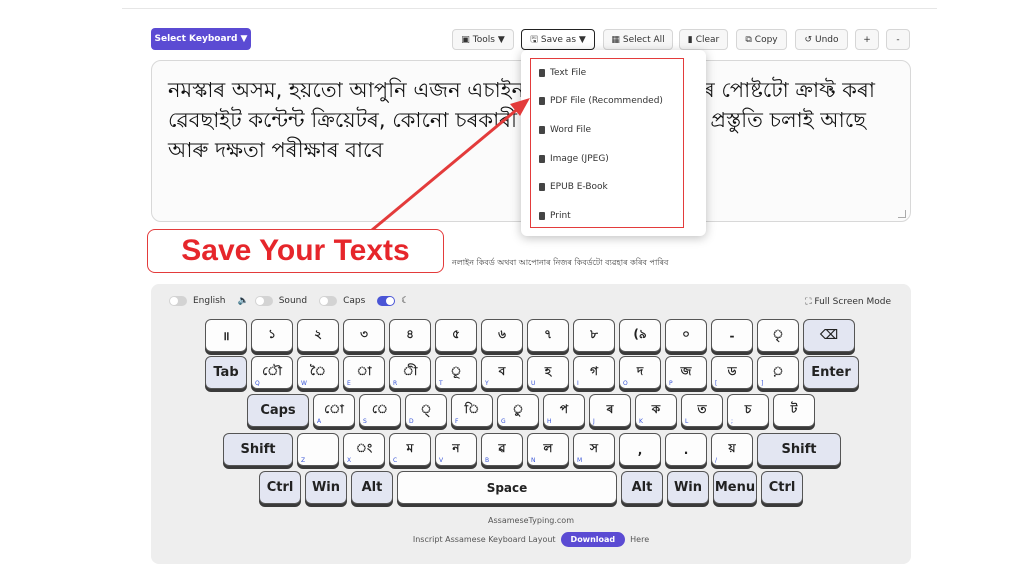 The image size is (1024, 576). I want to click on select-keyboard-button: Select Keyboard ▼, so click(201, 39).